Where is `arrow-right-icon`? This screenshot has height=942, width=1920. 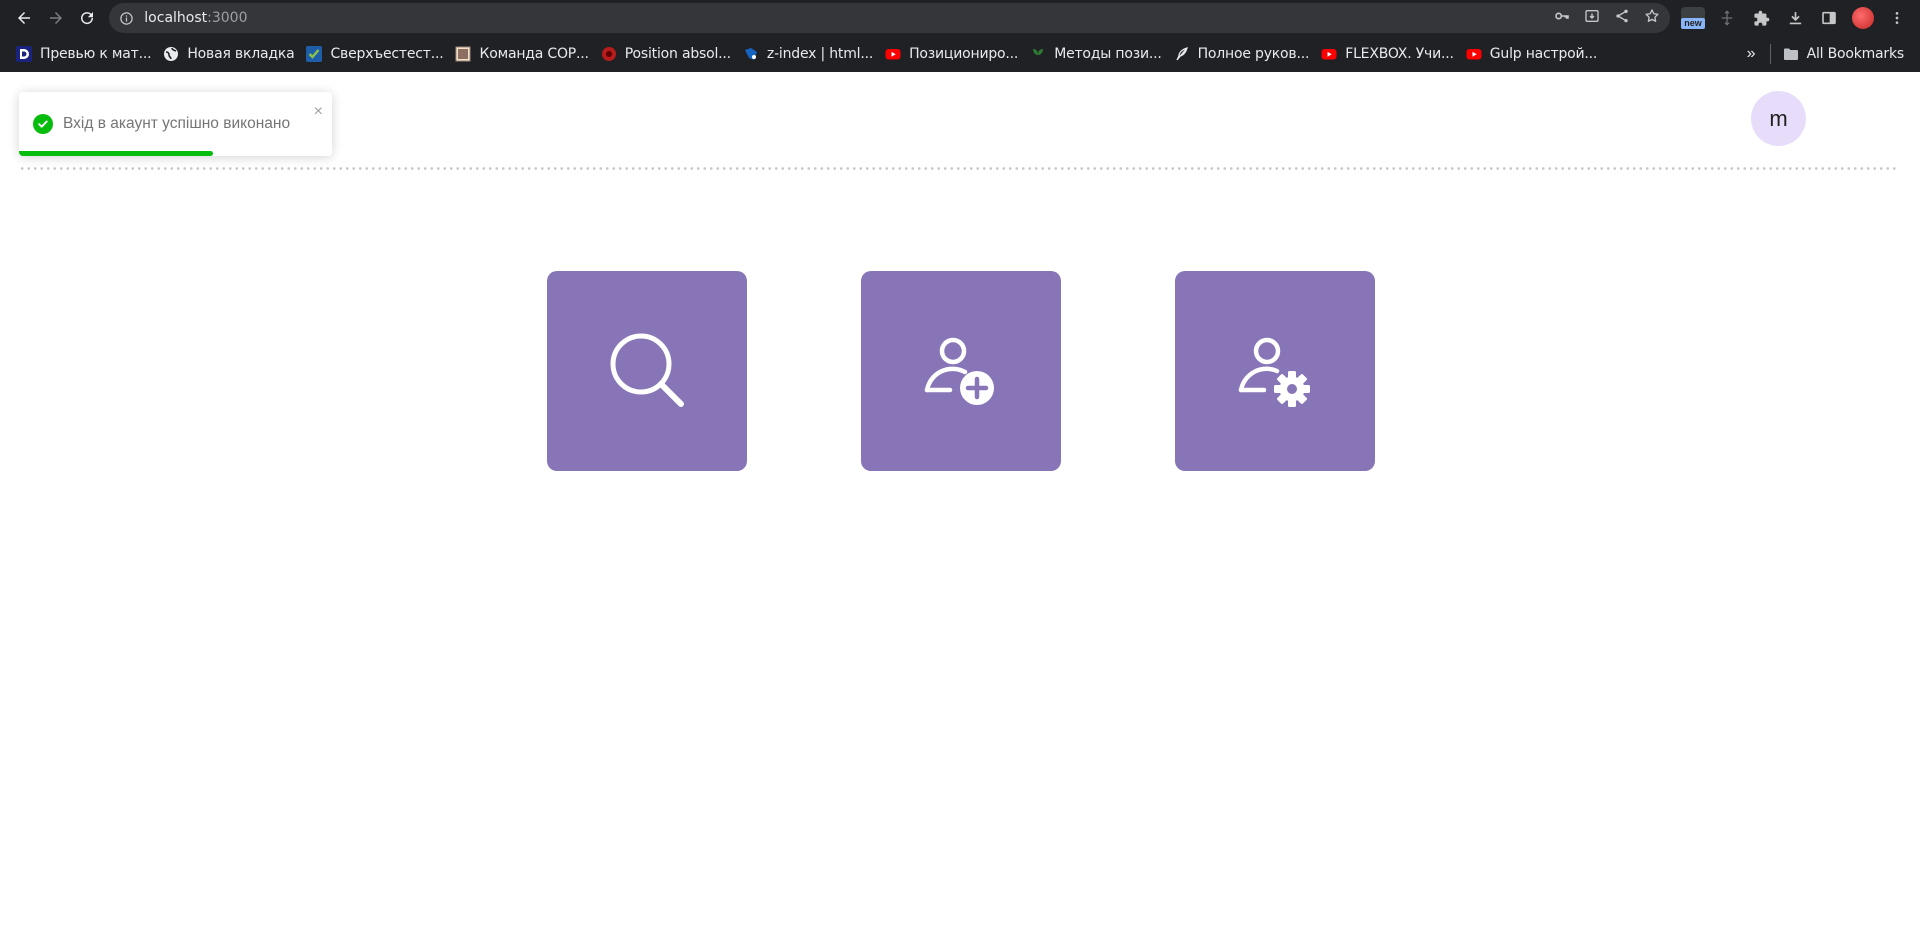 arrow-right-icon is located at coordinates (55, 18).